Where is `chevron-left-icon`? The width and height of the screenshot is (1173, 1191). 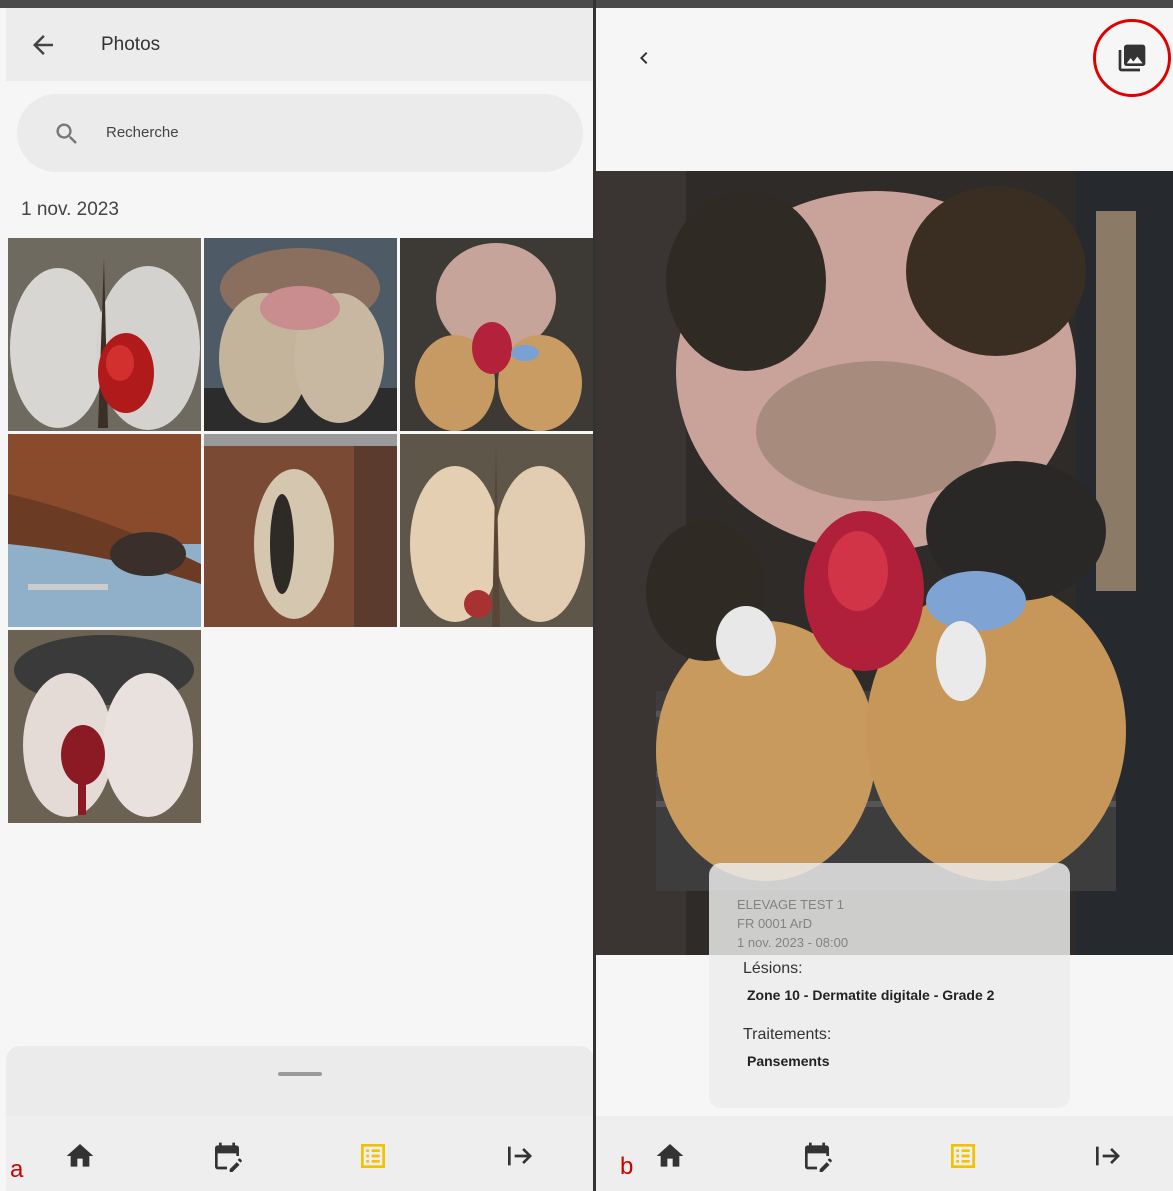 chevron-left-icon is located at coordinates (644, 58).